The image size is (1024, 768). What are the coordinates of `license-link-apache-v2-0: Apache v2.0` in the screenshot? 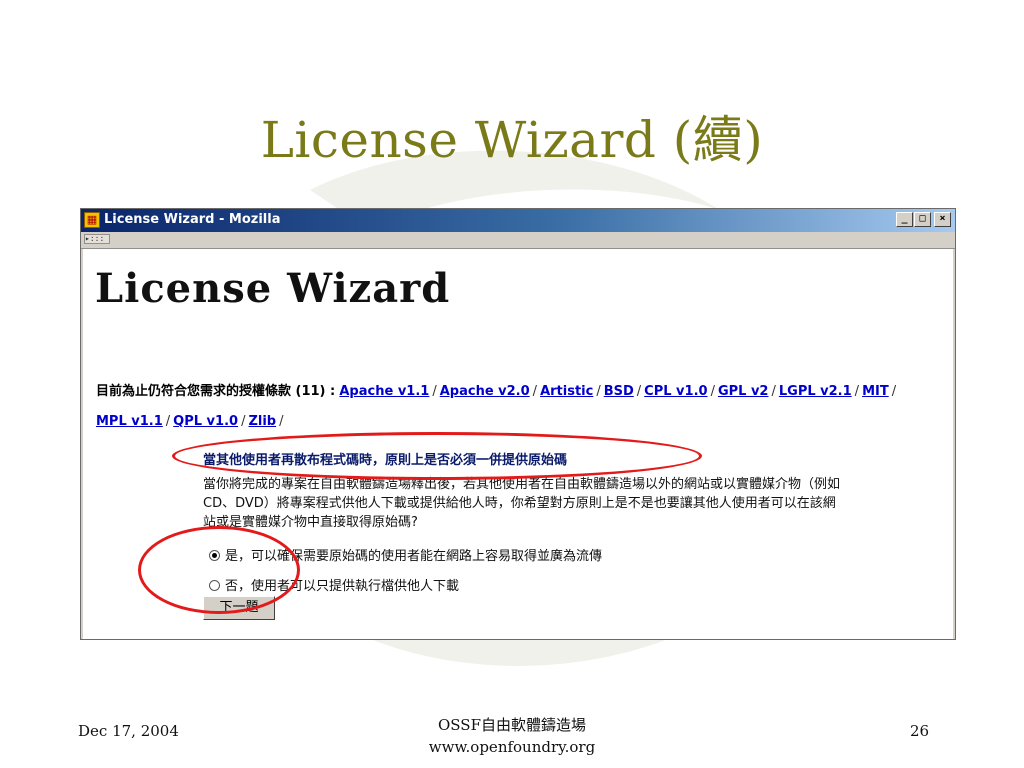 It's located at (485, 391).